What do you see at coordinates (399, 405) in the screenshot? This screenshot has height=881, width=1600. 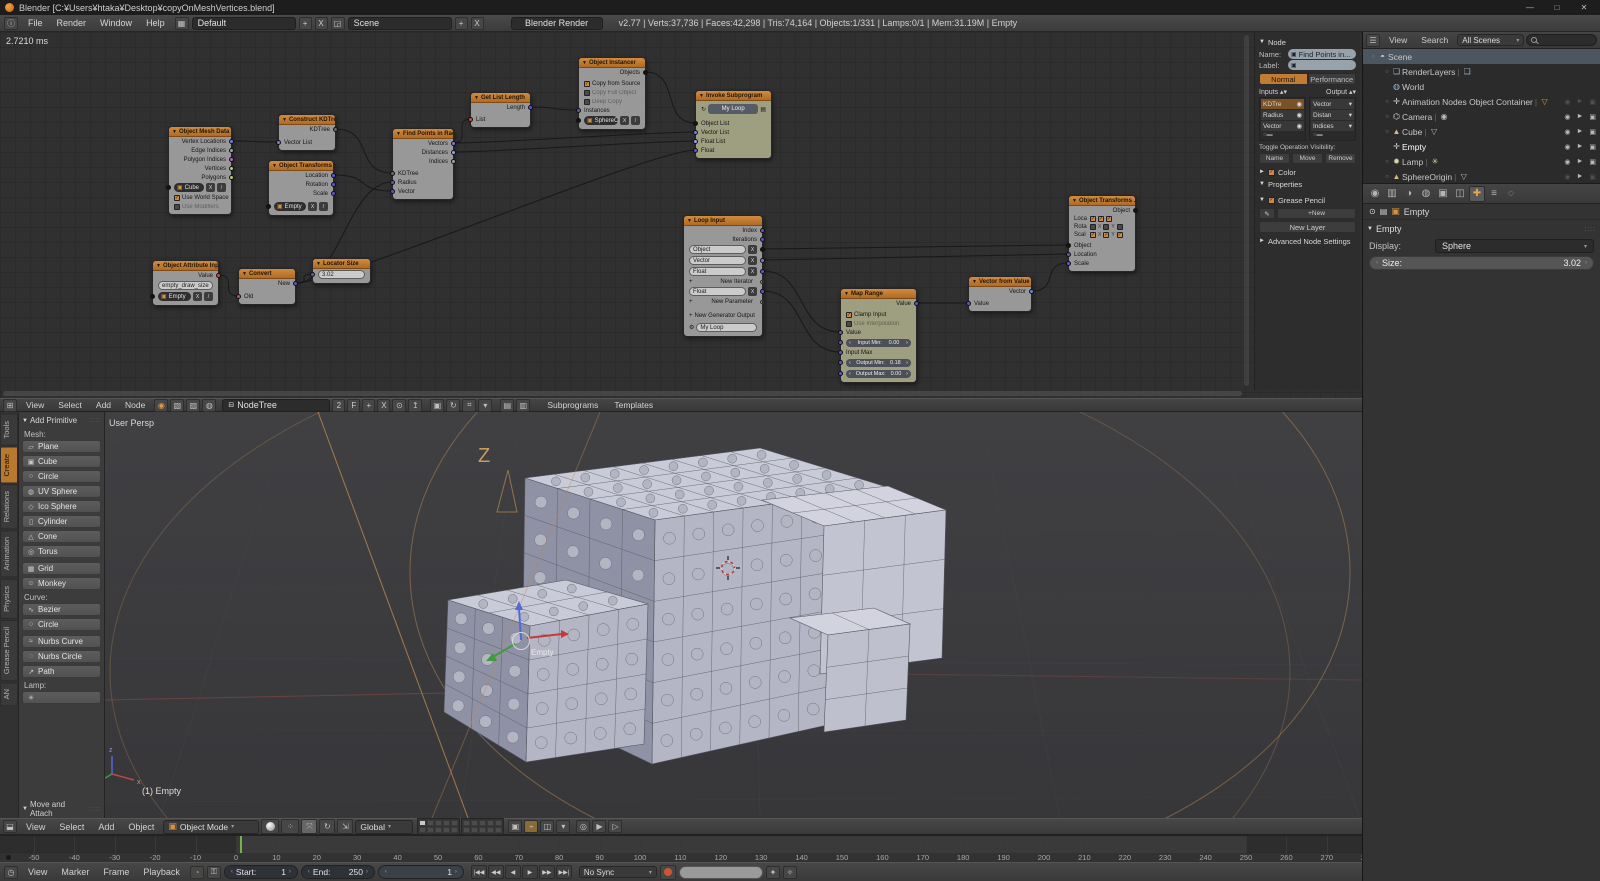 I see `pin-icon: ⊙` at bounding box center [399, 405].